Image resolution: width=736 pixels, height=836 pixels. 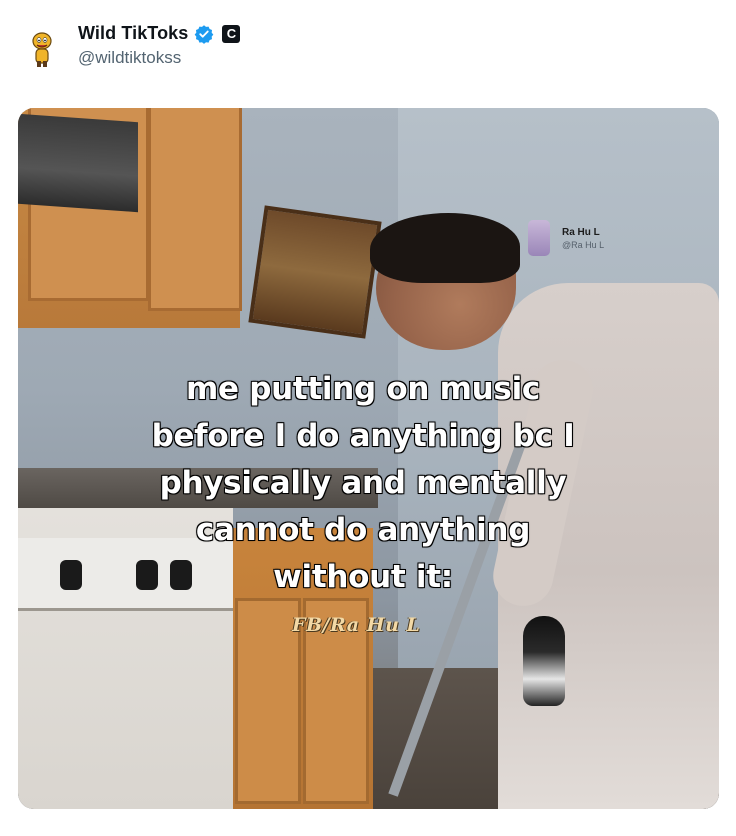 I want to click on range-hood, so click(x=78, y=163).